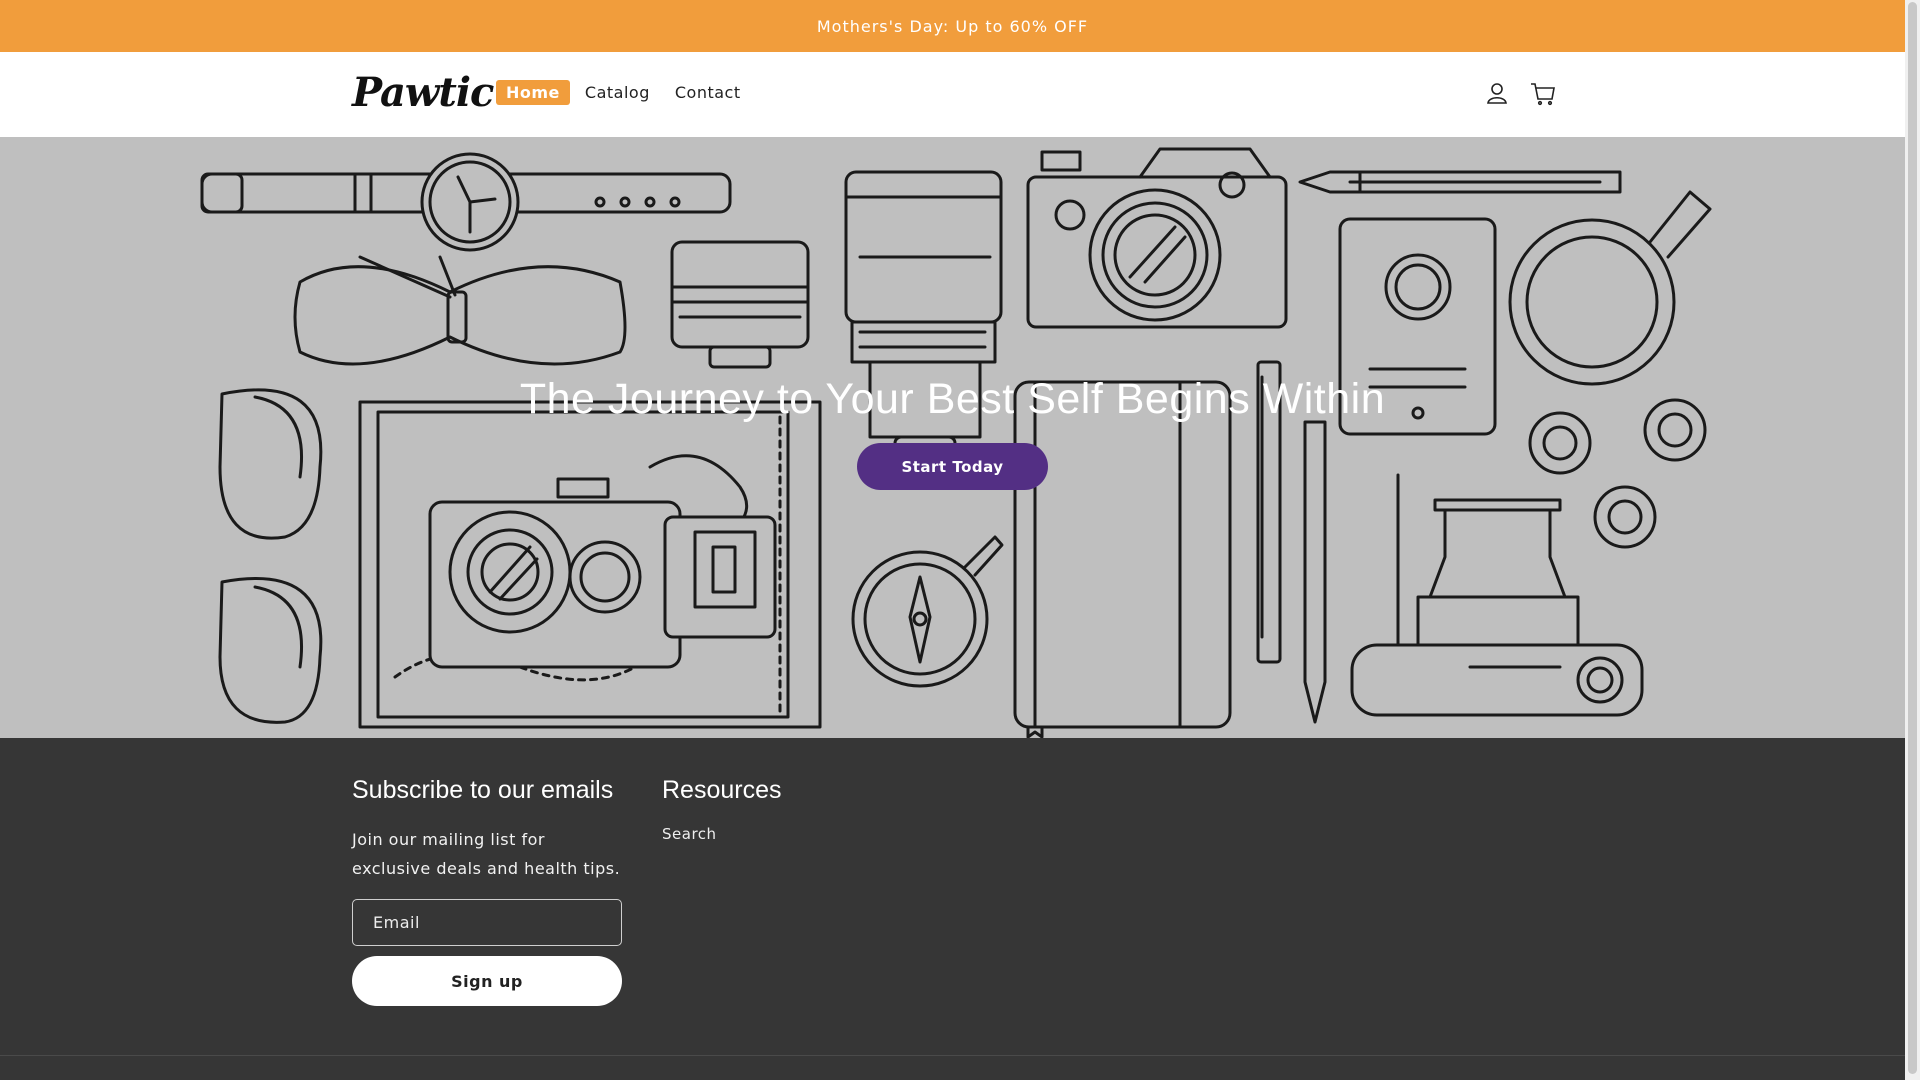  Describe the element at coordinates (952, 95) in the screenshot. I see `site-header: Pawtic Home Catalog Contact` at that location.